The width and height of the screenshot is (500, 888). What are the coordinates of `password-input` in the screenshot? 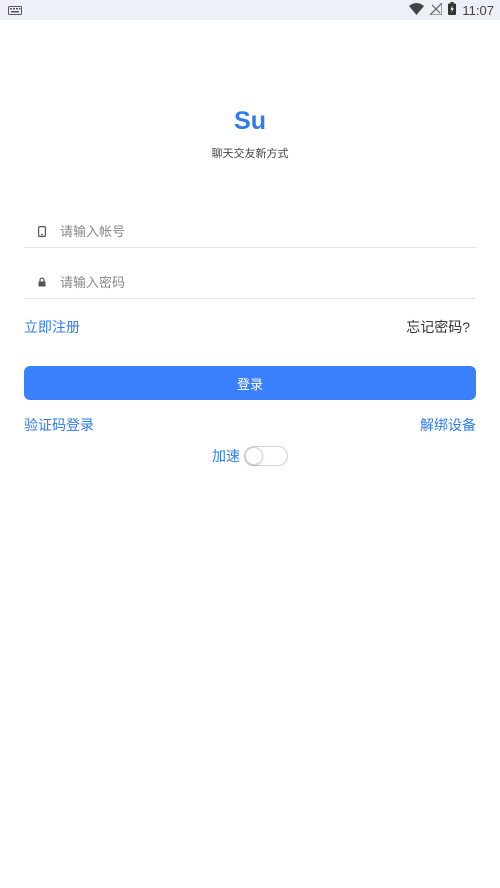 It's located at (268, 282).